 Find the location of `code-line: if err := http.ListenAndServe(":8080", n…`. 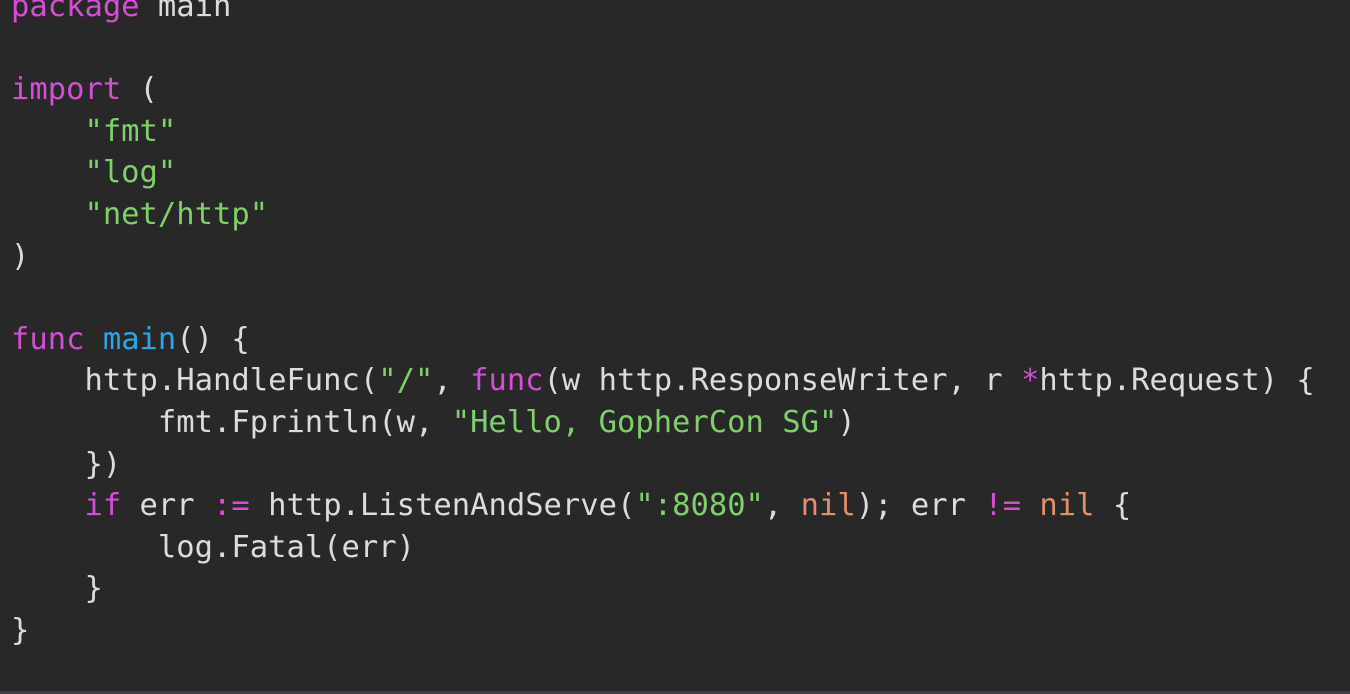

code-line: if err := http.ListenAndServe(":8080", n… is located at coordinates (663, 506).